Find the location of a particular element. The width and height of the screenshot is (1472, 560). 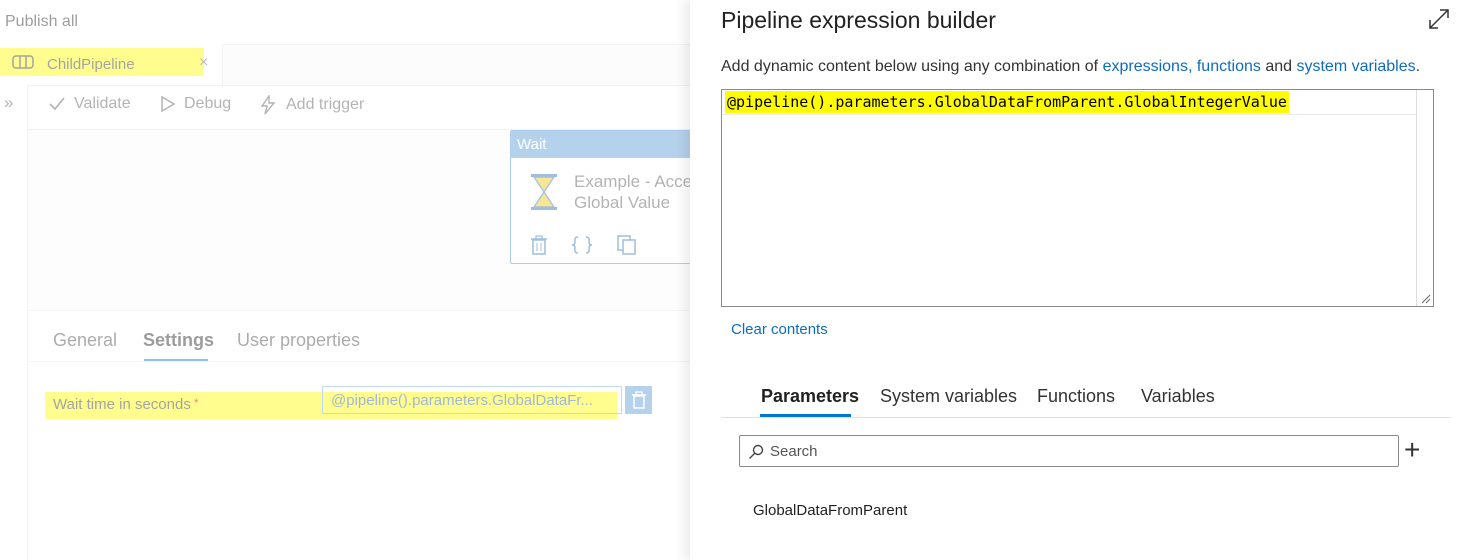

debug-button: Debug is located at coordinates (195, 104).